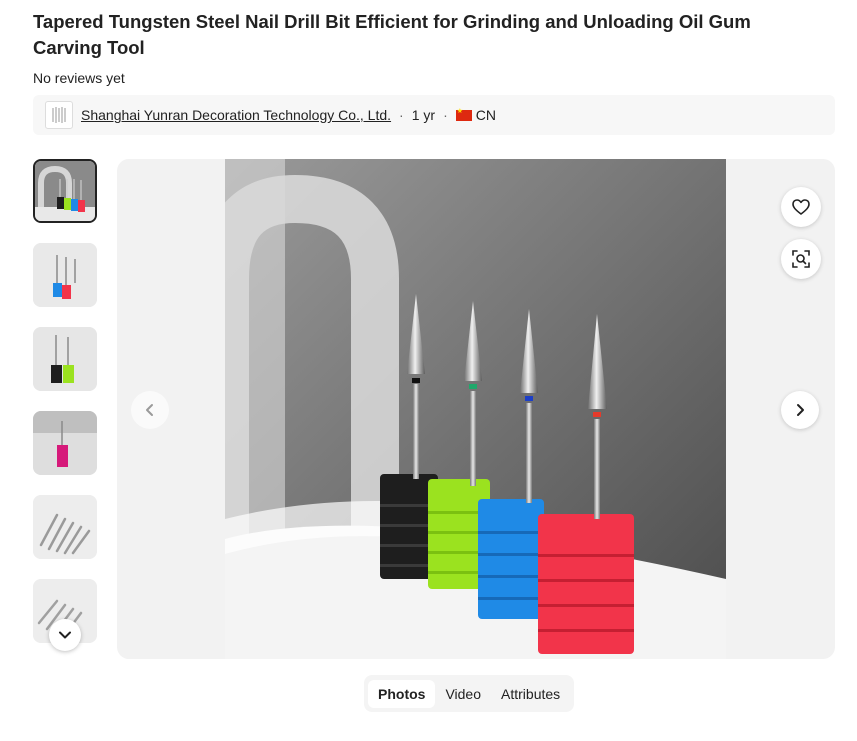  I want to click on tab-attributes: Attributes, so click(530, 694).